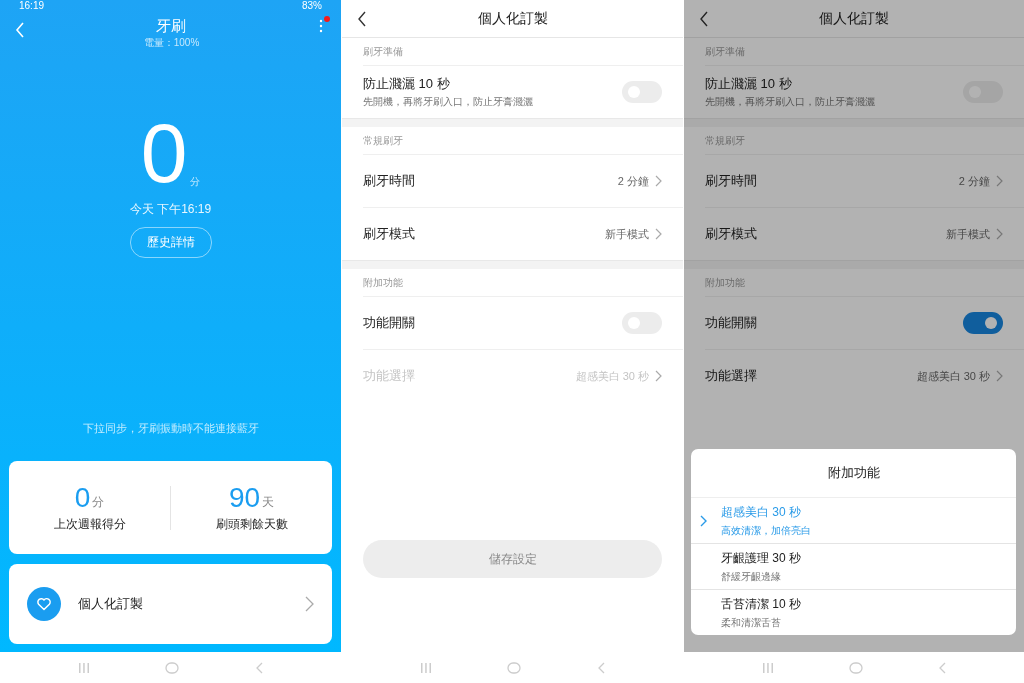  Describe the element at coordinates (953, 376) in the screenshot. I see `setting-value: 超感美白 30 秒` at that location.